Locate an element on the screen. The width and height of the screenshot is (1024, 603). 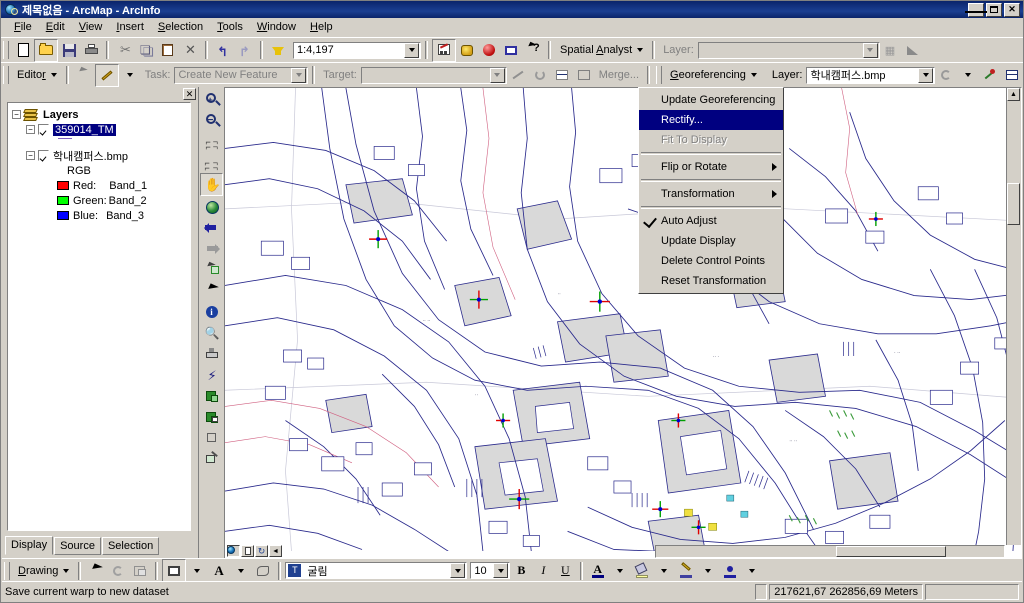
map-window-icon is located at coordinates (511, 50).